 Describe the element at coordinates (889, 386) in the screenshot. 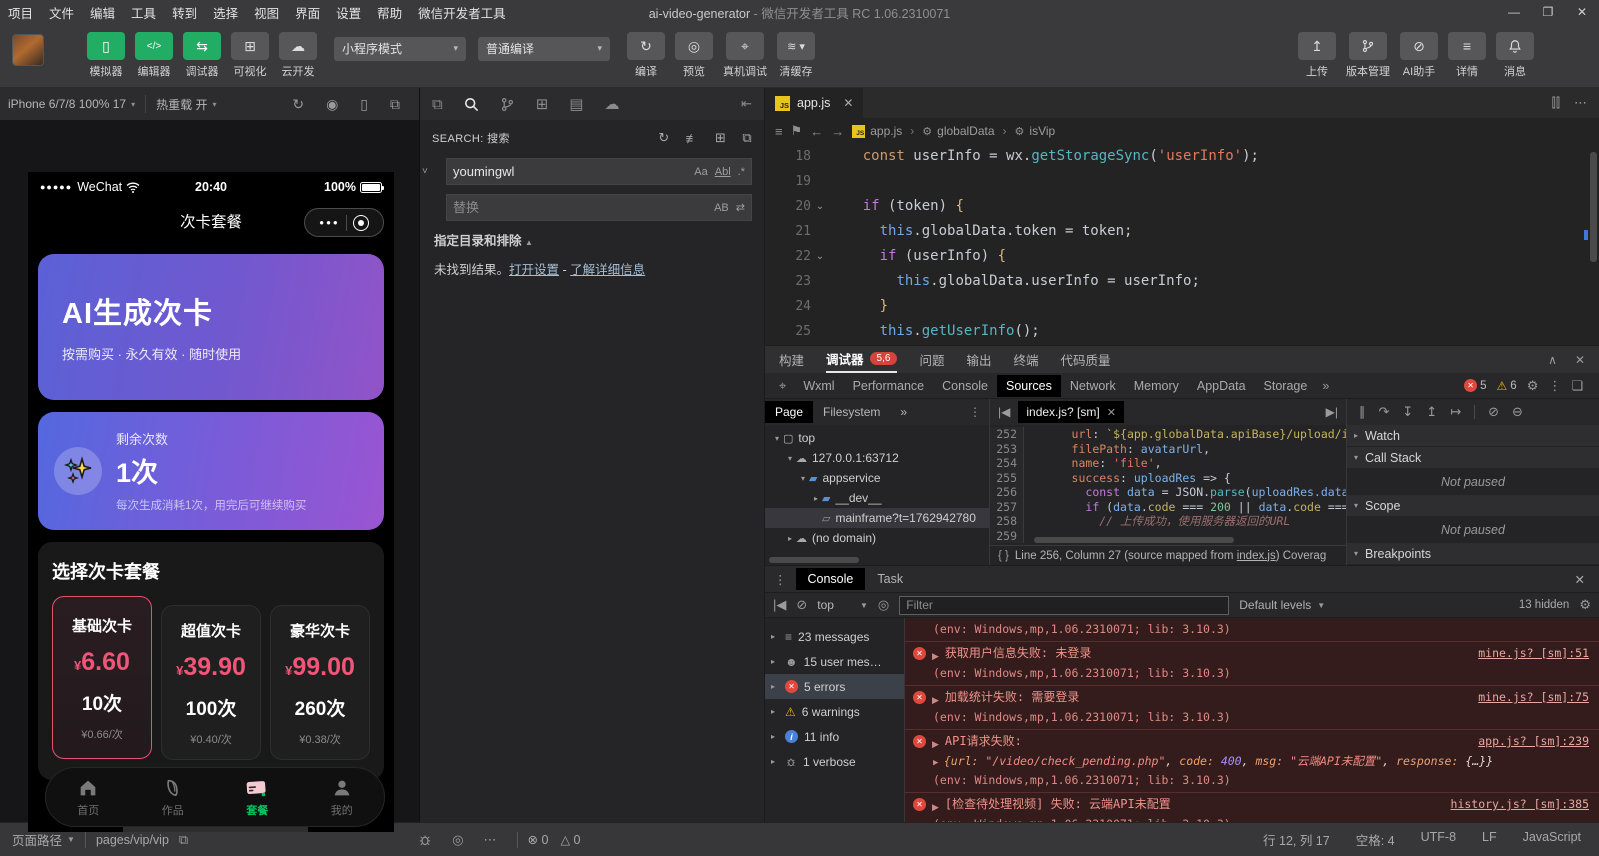

I see `devtools-tab-performance: Performance` at that location.